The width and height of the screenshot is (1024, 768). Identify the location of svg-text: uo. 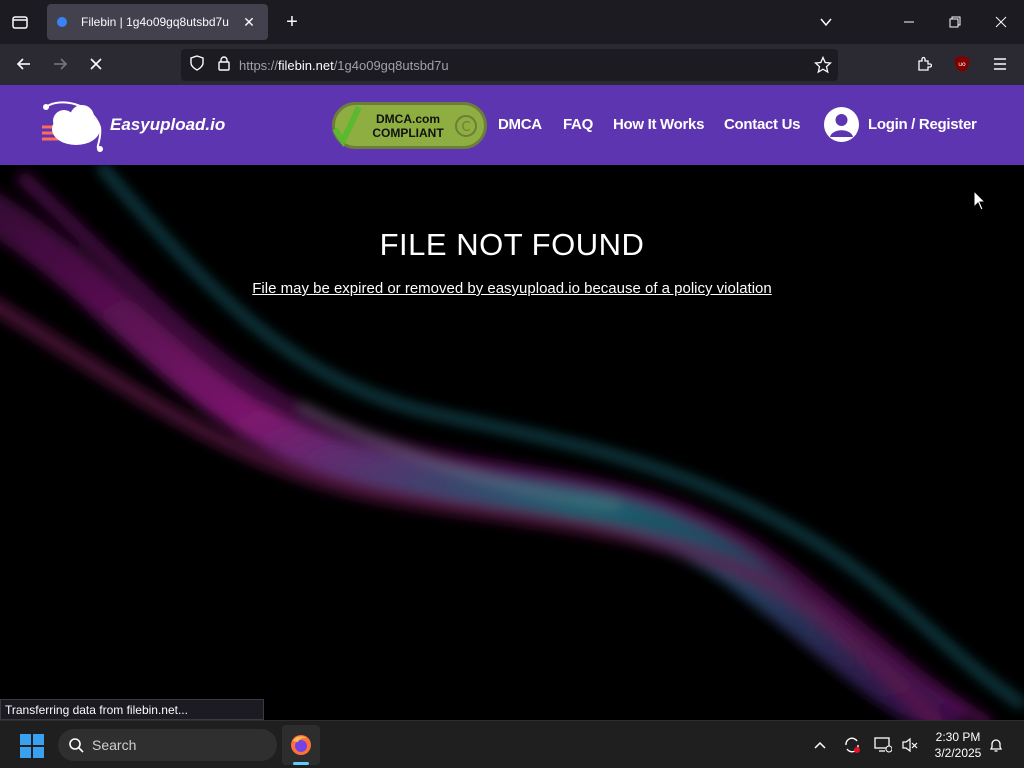
(962, 64).